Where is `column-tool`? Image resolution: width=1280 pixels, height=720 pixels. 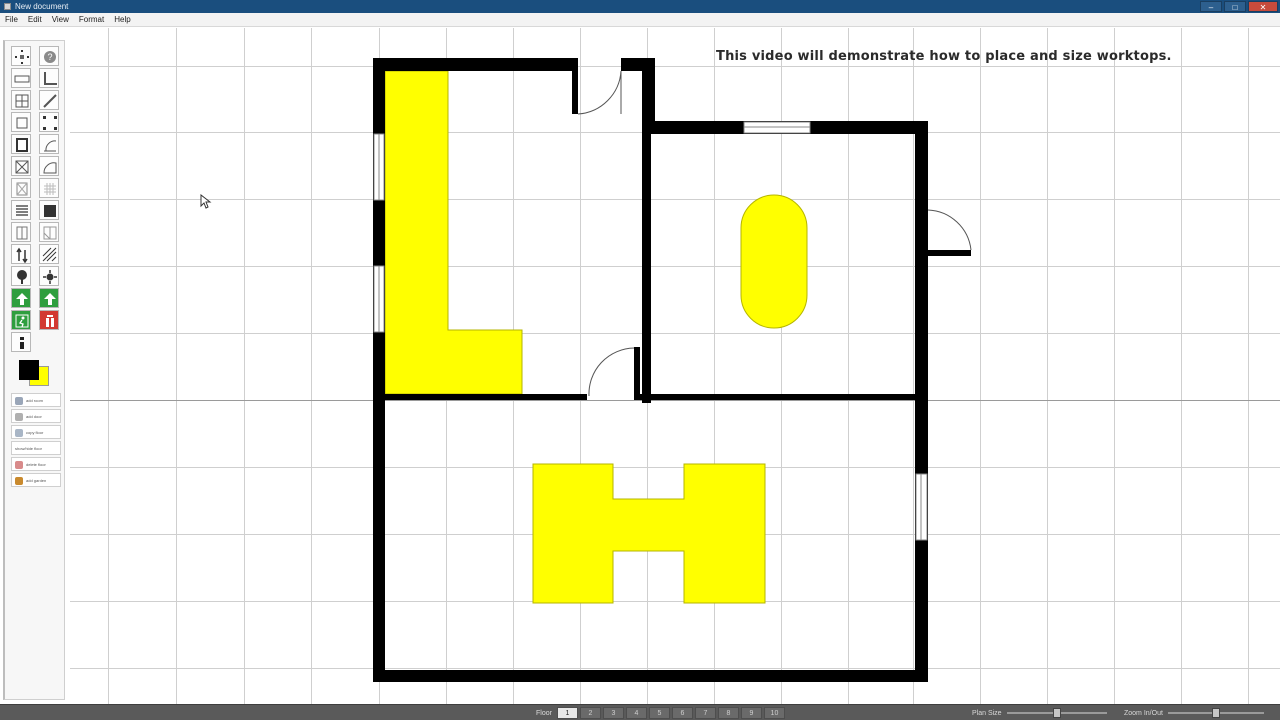 column-tool is located at coordinates (21, 210).